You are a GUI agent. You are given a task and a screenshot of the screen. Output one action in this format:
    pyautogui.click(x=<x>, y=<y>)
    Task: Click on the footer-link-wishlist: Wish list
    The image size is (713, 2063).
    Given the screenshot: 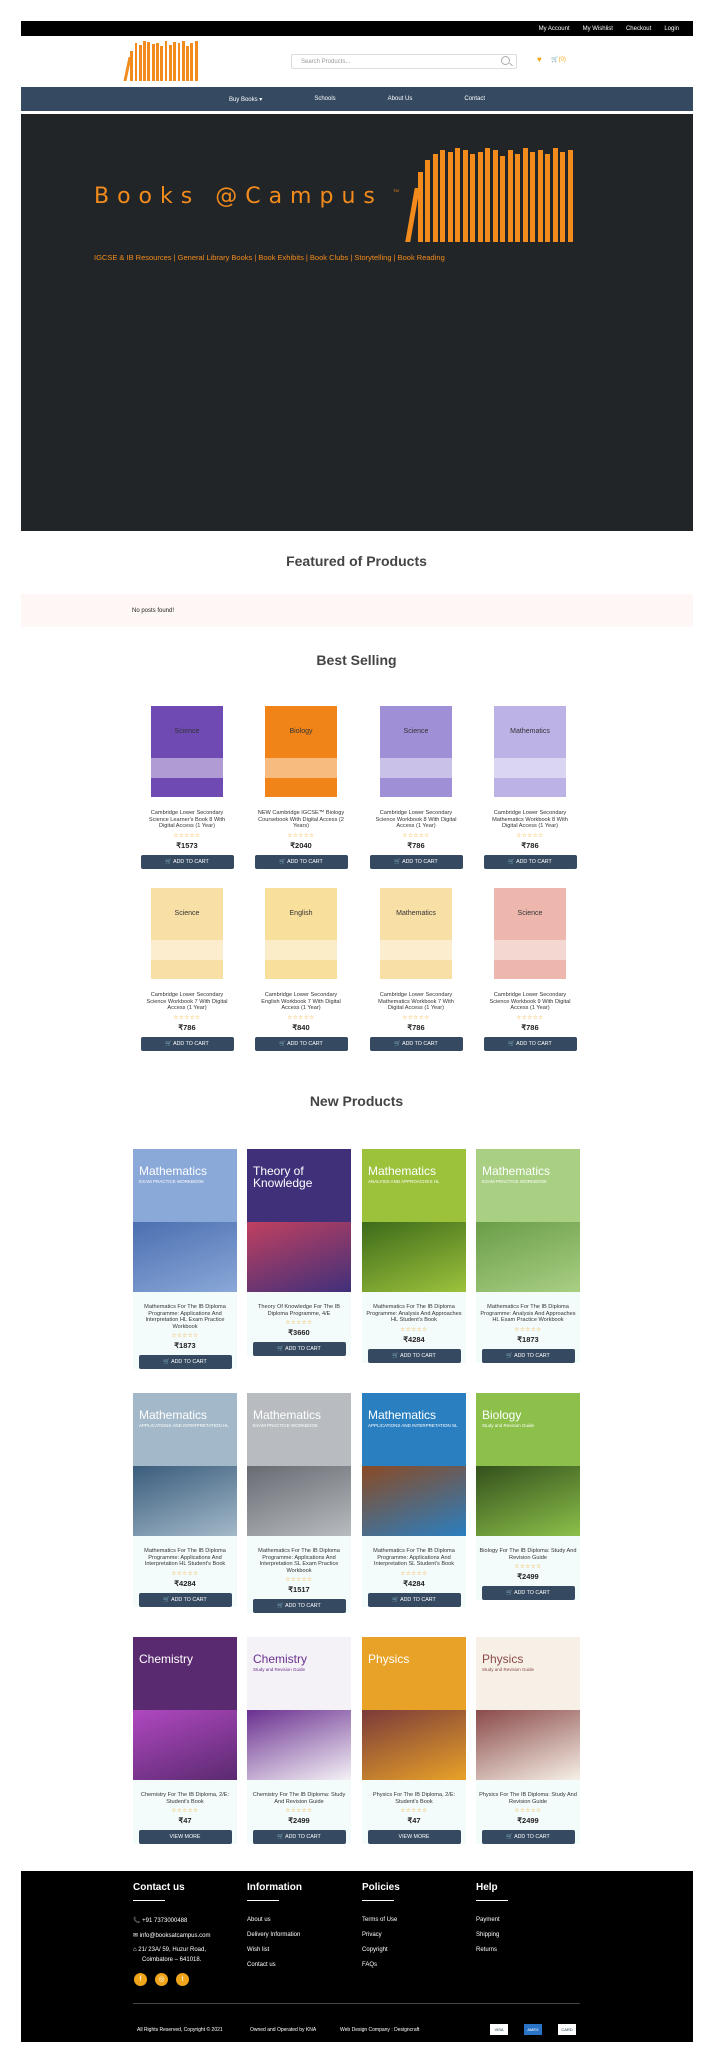 What is the action you would take?
    pyautogui.click(x=258, y=1950)
    